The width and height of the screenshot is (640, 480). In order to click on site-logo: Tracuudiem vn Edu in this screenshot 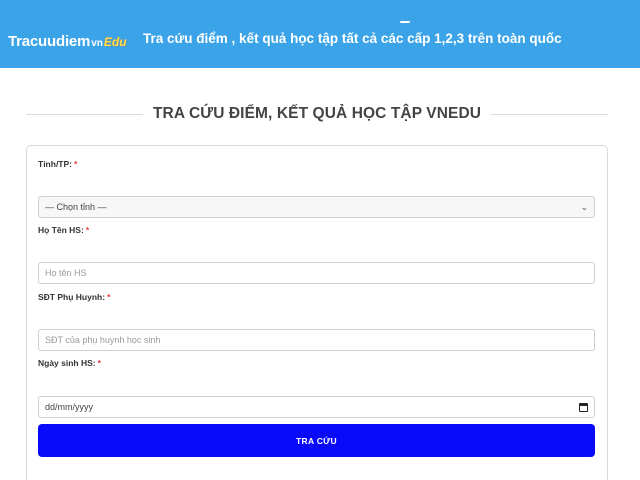, I will do `click(67, 42)`.